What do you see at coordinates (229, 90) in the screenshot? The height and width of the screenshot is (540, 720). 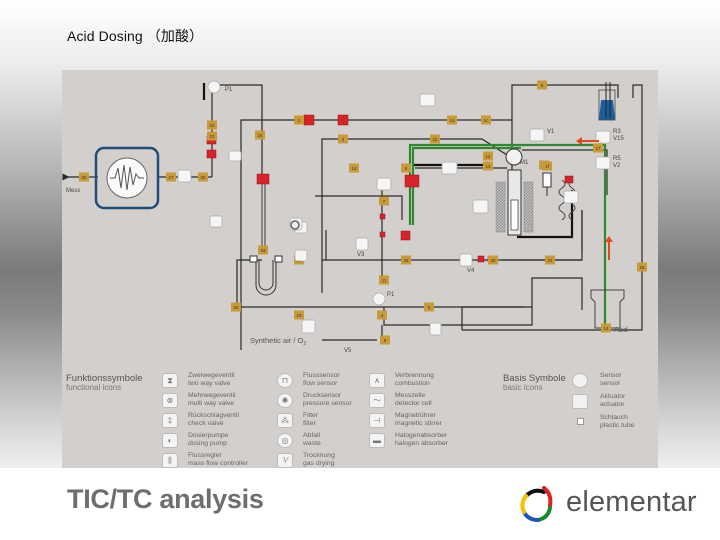 I see `p1-label: P1` at bounding box center [229, 90].